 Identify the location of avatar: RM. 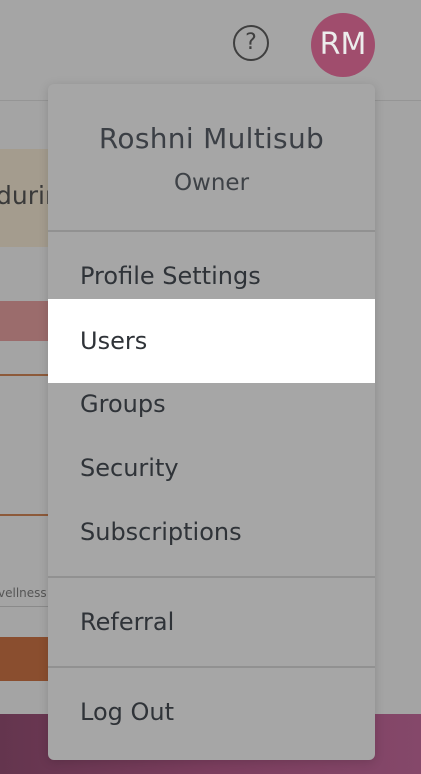
(343, 45).